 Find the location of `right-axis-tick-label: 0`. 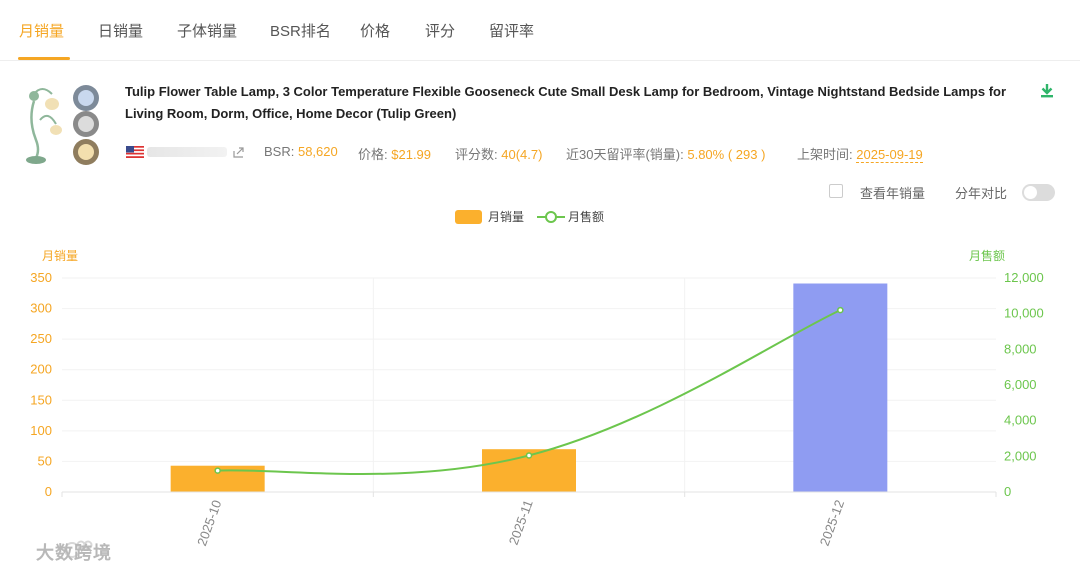

right-axis-tick-label: 0 is located at coordinates (1007, 491).